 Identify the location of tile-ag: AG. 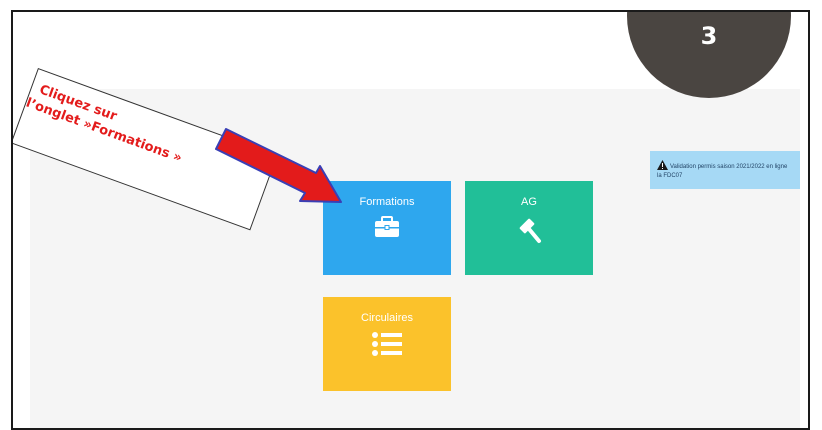
(529, 228).